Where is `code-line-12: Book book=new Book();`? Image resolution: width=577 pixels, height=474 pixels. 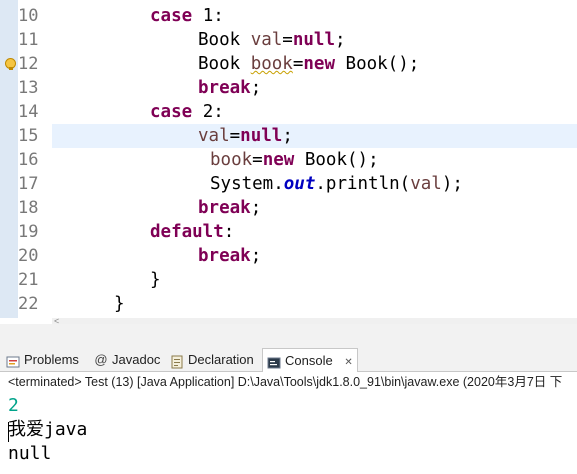
code-line-12: Book book=new Book(); is located at coordinates (308, 64).